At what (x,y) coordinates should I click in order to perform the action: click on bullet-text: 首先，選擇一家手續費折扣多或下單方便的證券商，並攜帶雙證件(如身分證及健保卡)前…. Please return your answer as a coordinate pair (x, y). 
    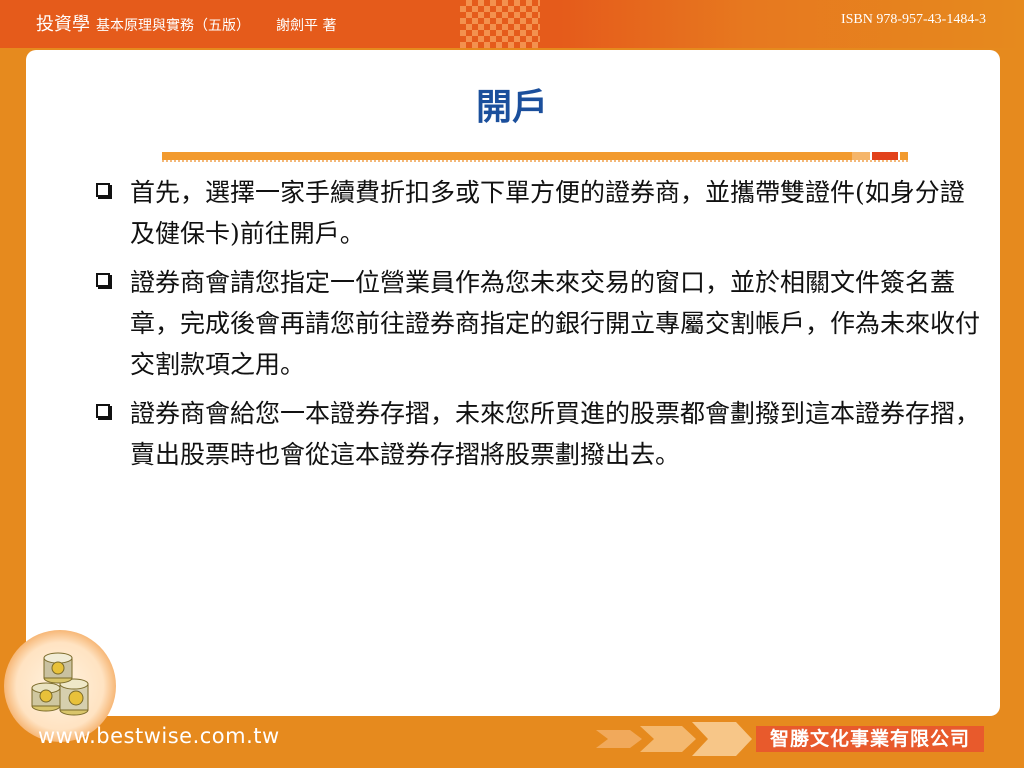
    Looking at the image, I should click on (547, 213).